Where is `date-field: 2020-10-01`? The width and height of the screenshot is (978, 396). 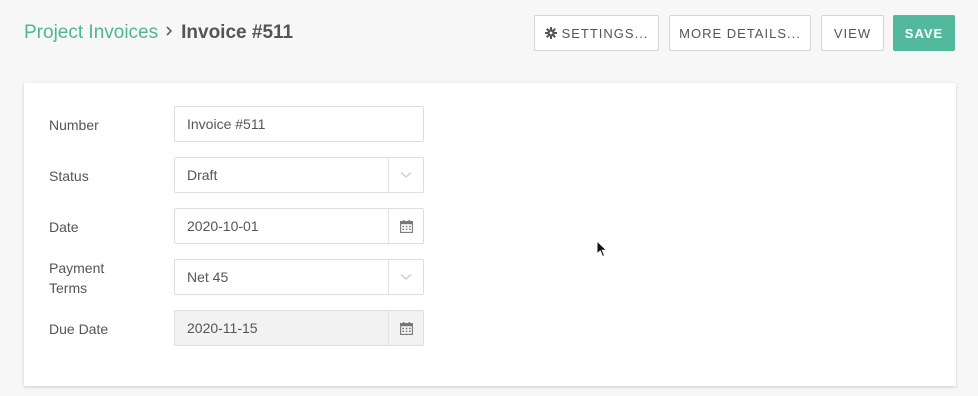
date-field: 2020-10-01 is located at coordinates (299, 226).